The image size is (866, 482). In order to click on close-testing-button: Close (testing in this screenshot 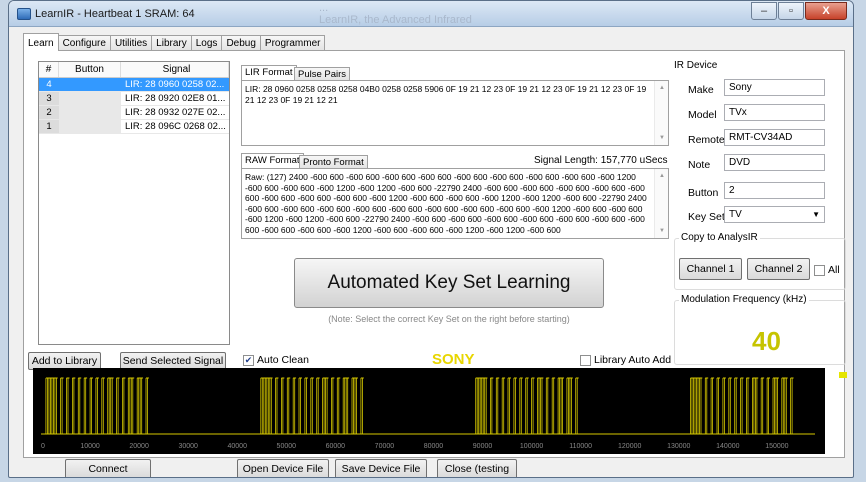, I will do `click(477, 468)`.